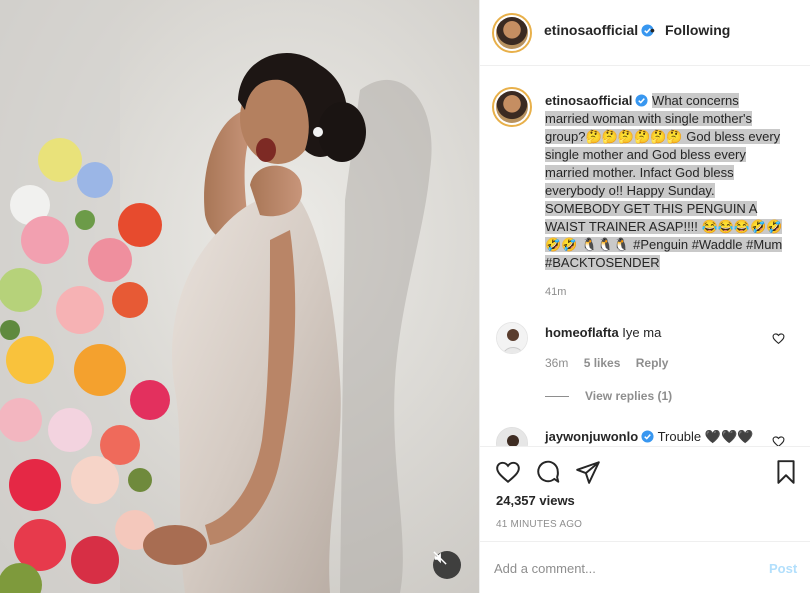  What do you see at coordinates (539, 524) in the screenshot?
I see `post-timestamp: 41 MINUTES AGO` at bounding box center [539, 524].